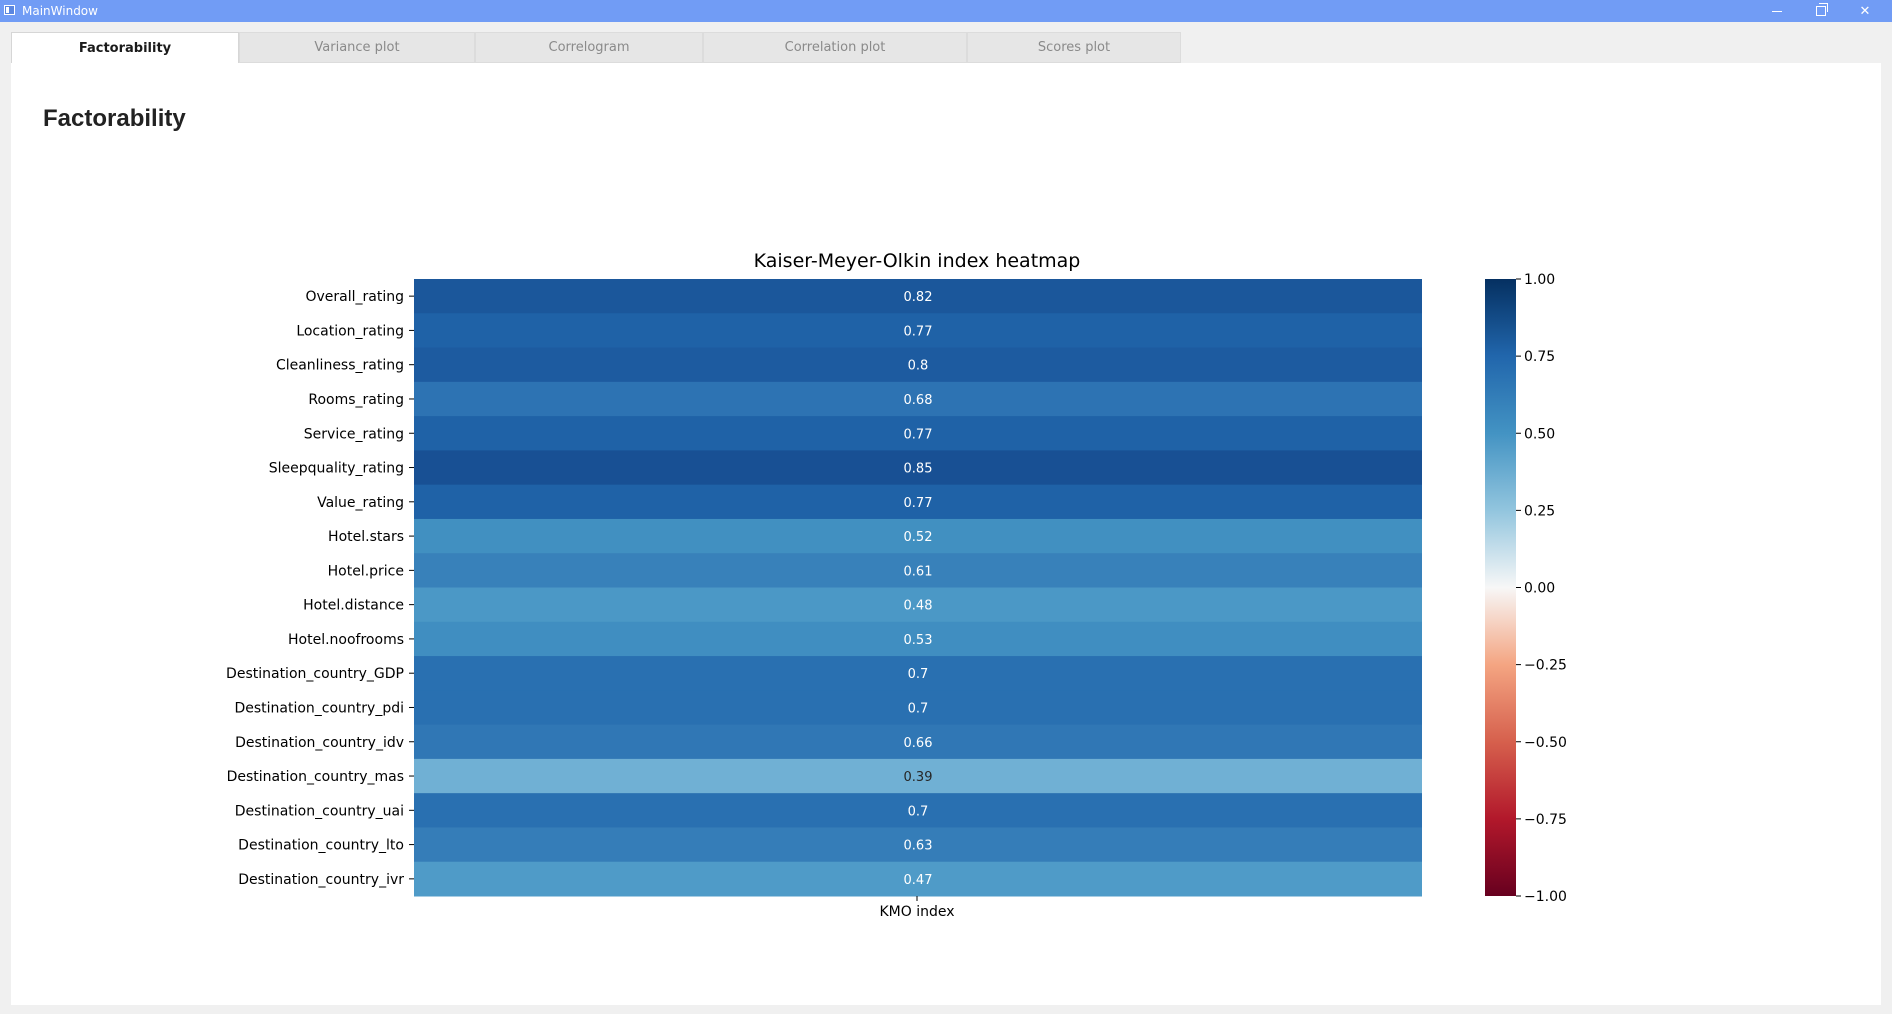 This screenshot has height=1014, width=1892. What do you see at coordinates (946, 11) in the screenshot?
I see `title-bar: MainWindow ✕` at bounding box center [946, 11].